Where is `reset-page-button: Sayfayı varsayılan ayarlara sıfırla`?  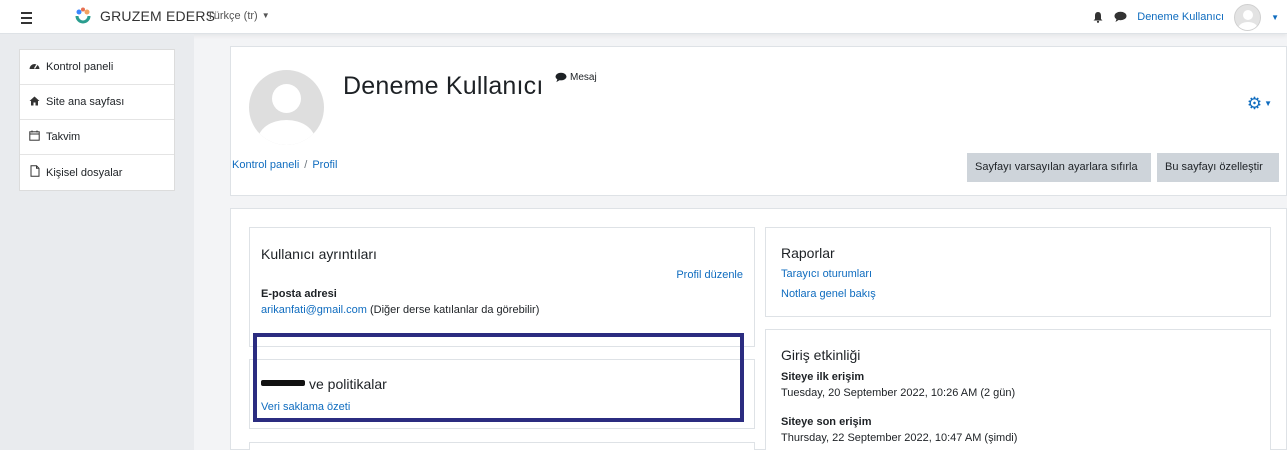 reset-page-button: Sayfayı varsayılan ayarlara sıfırla is located at coordinates (1059, 167).